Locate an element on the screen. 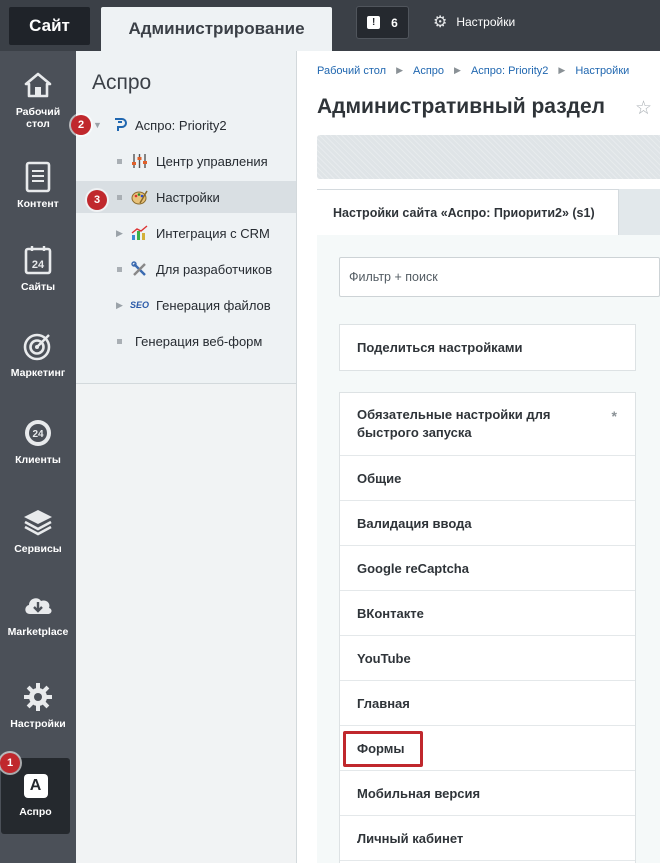  nav-services: Сервисы is located at coordinates (38, 530).